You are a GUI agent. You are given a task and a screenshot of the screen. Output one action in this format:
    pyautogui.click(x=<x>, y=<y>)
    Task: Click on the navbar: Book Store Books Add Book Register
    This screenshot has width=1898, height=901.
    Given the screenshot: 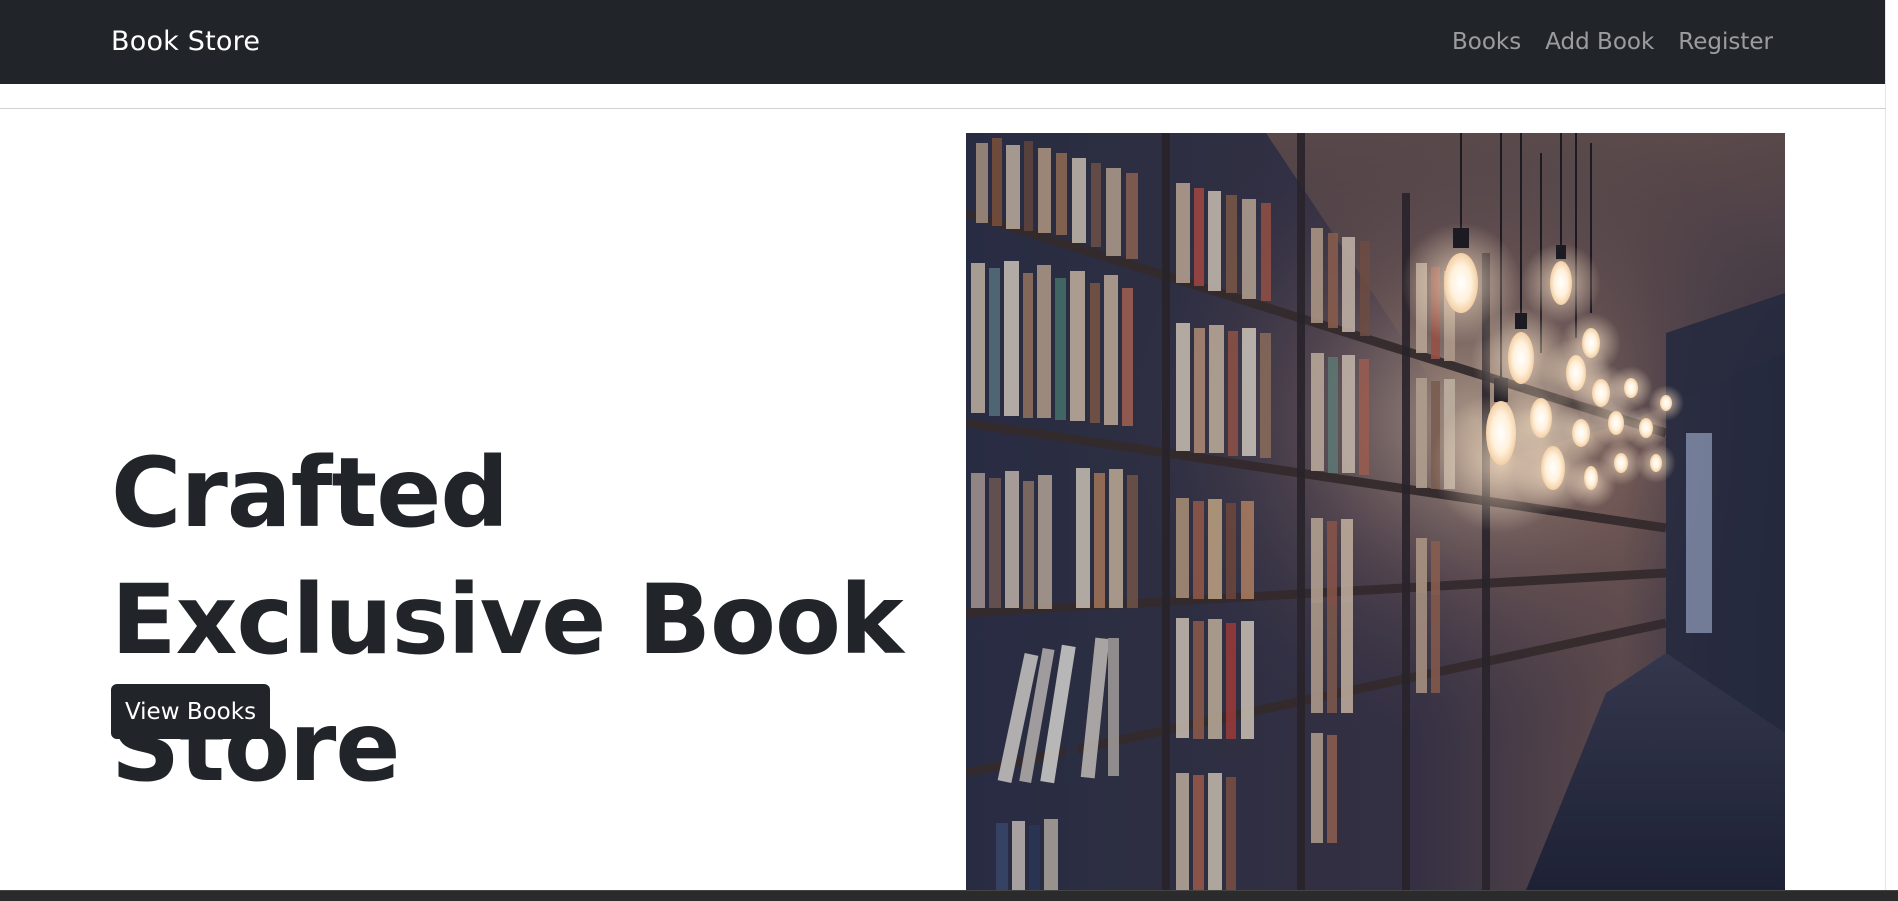 What is the action you would take?
    pyautogui.click(x=949, y=42)
    